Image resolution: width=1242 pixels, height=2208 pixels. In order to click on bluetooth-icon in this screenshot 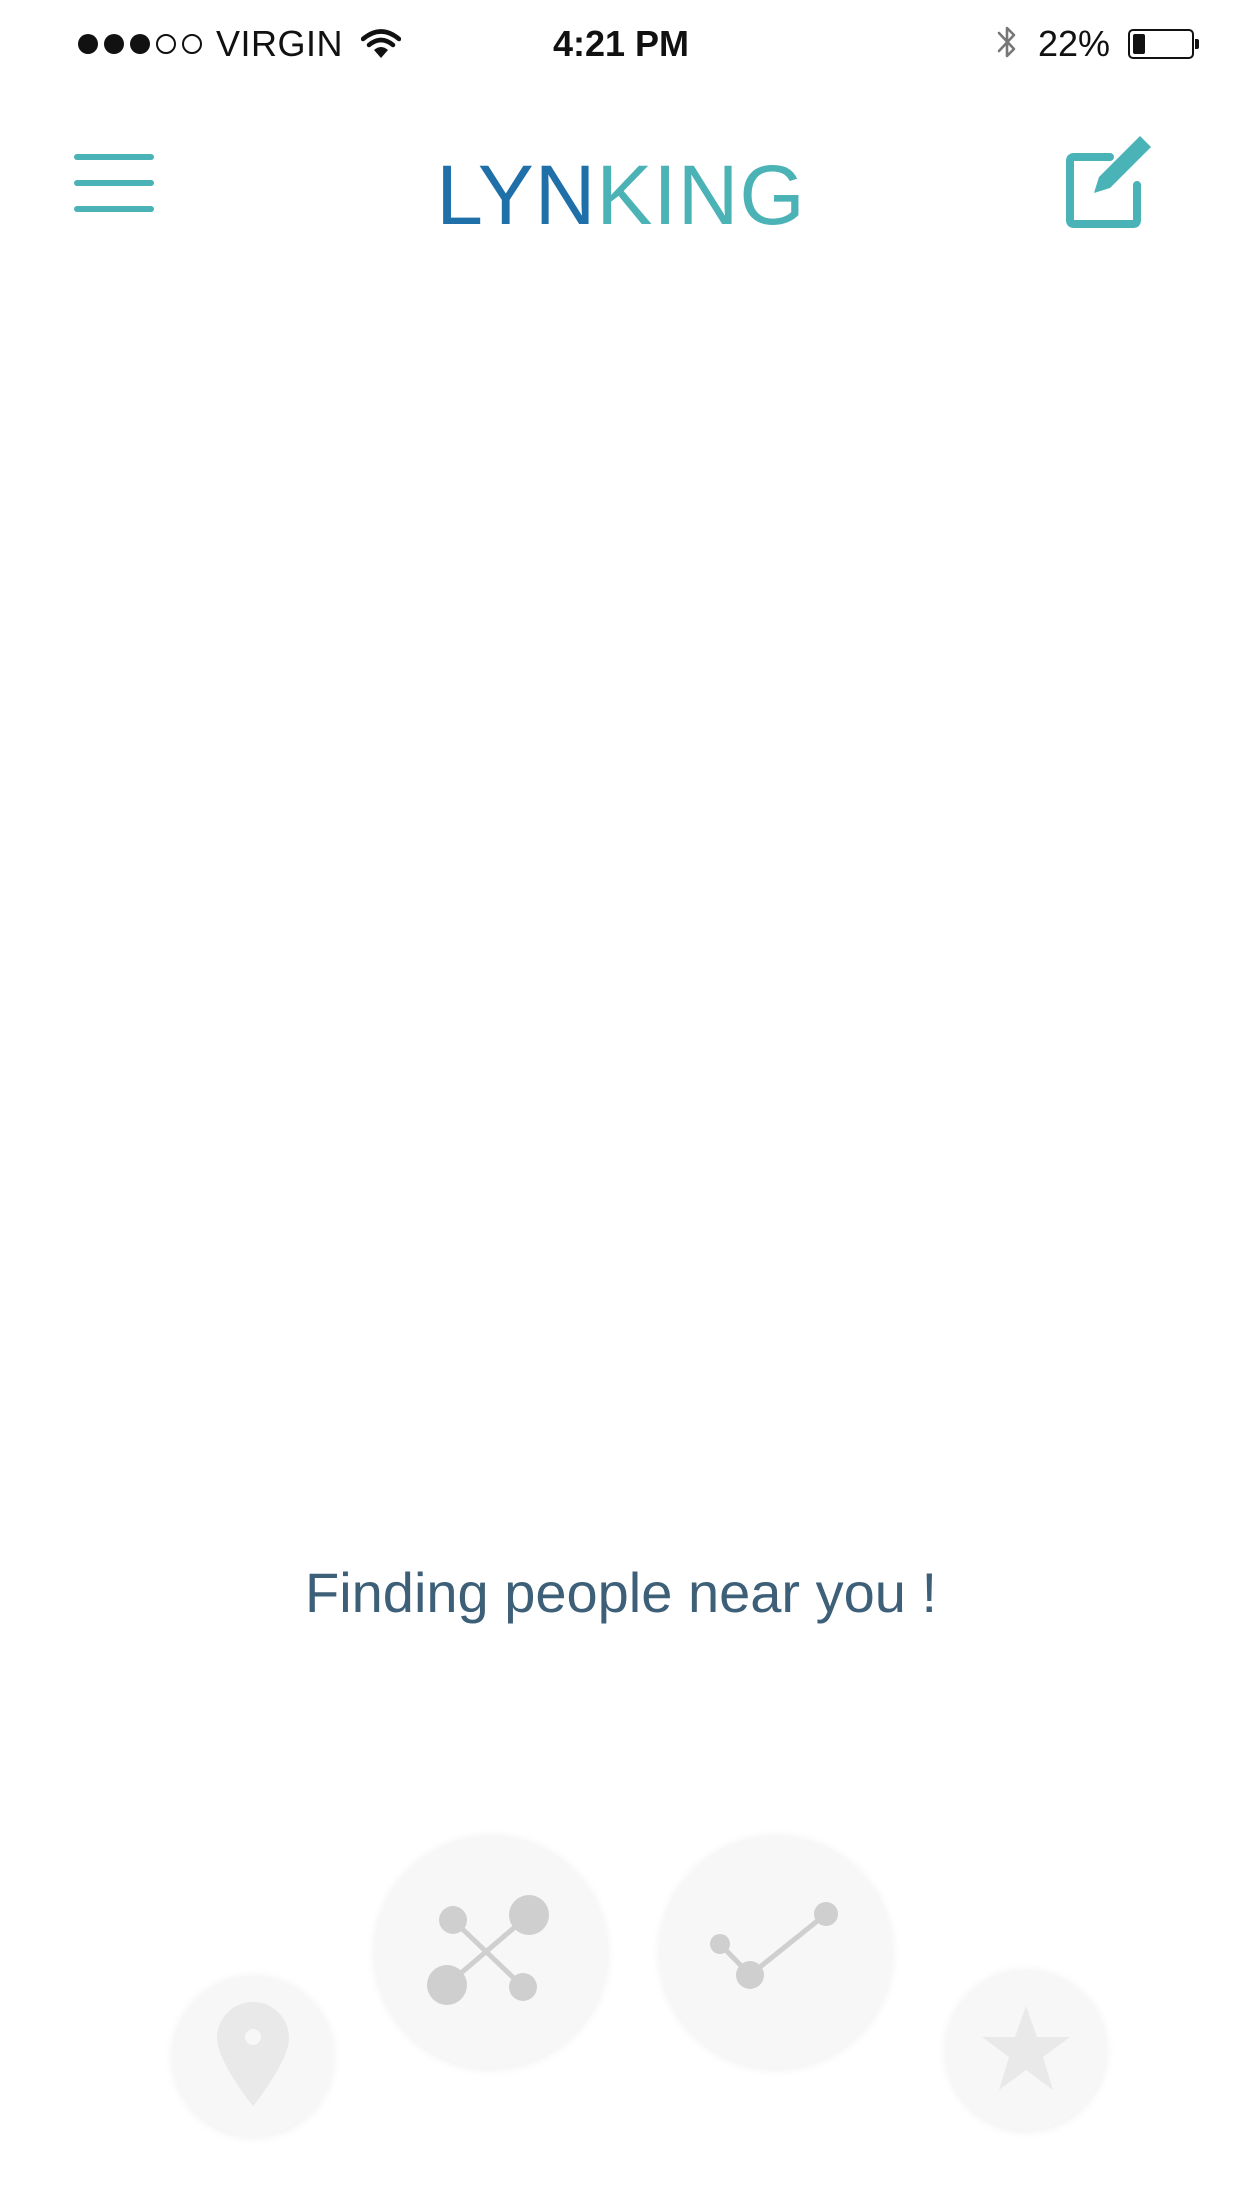, I will do `click(1007, 44)`.